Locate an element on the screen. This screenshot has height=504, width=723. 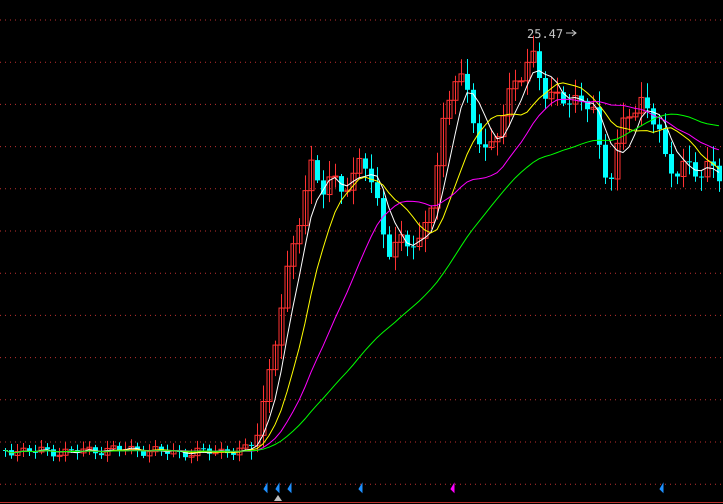
triangle-icon is located at coordinates (278, 498).